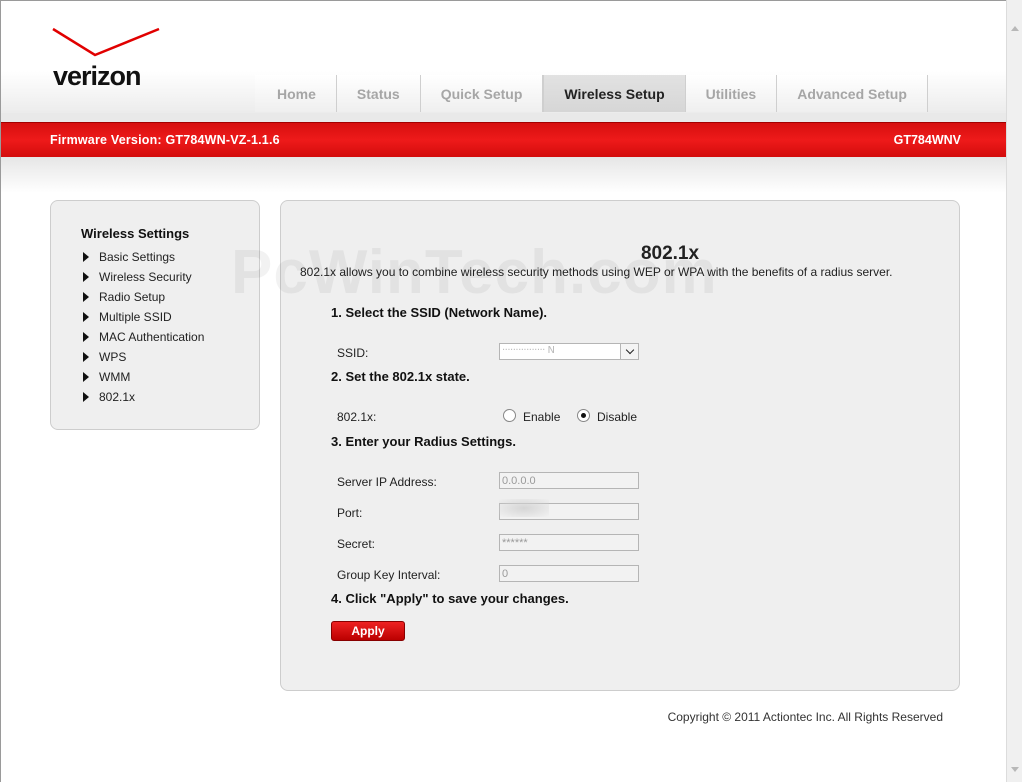 Image resolution: width=1022 pixels, height=782 pixels. Describe the element at coordinates (1015, 769) in the screenshot. I see `scroll-down-icon` at that location.